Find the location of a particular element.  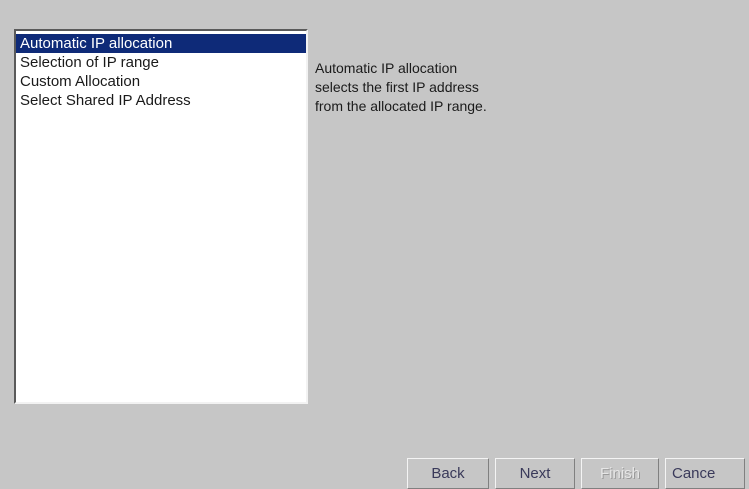

list-item-selection-of-ip-range: Selection of IP range is located at coordinates (161, 62).